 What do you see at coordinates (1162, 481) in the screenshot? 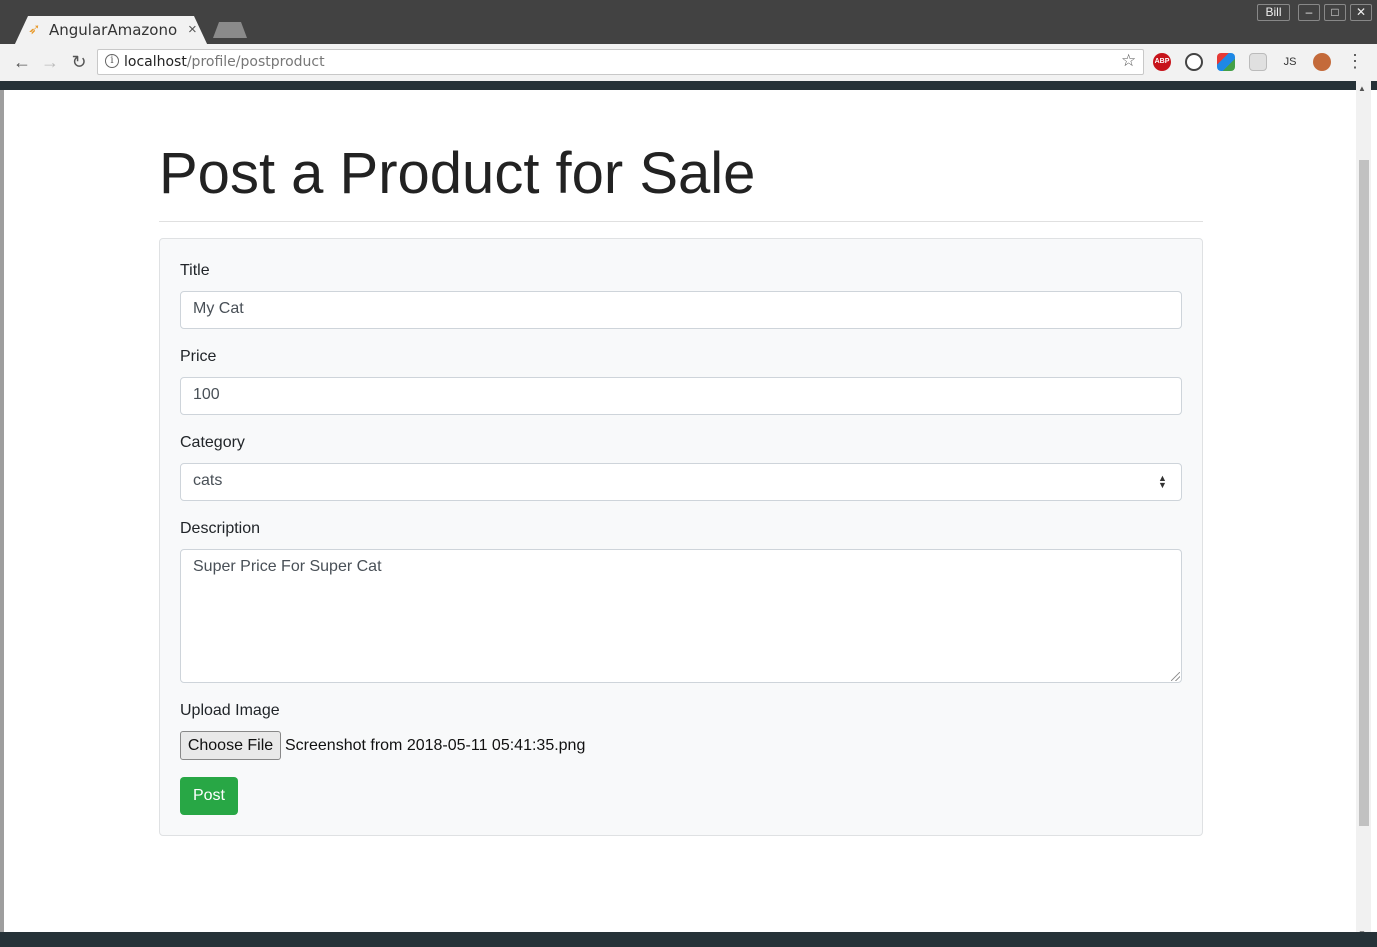
I see `select-chevron-icon: ▲ ▼` at bounding box center [1162, 481].